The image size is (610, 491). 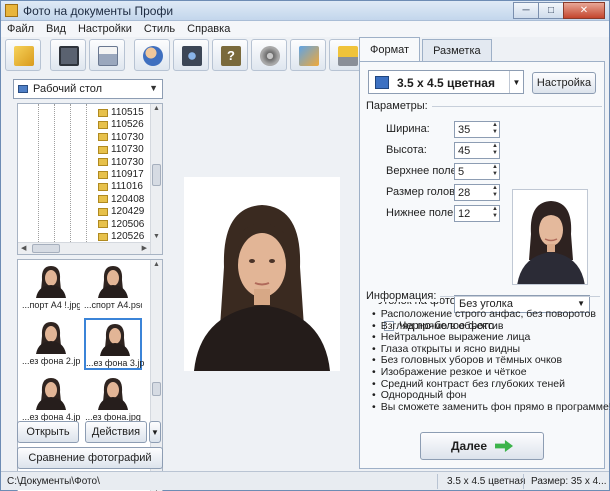 I want to click on share-icon, so click(x=309, y=56).